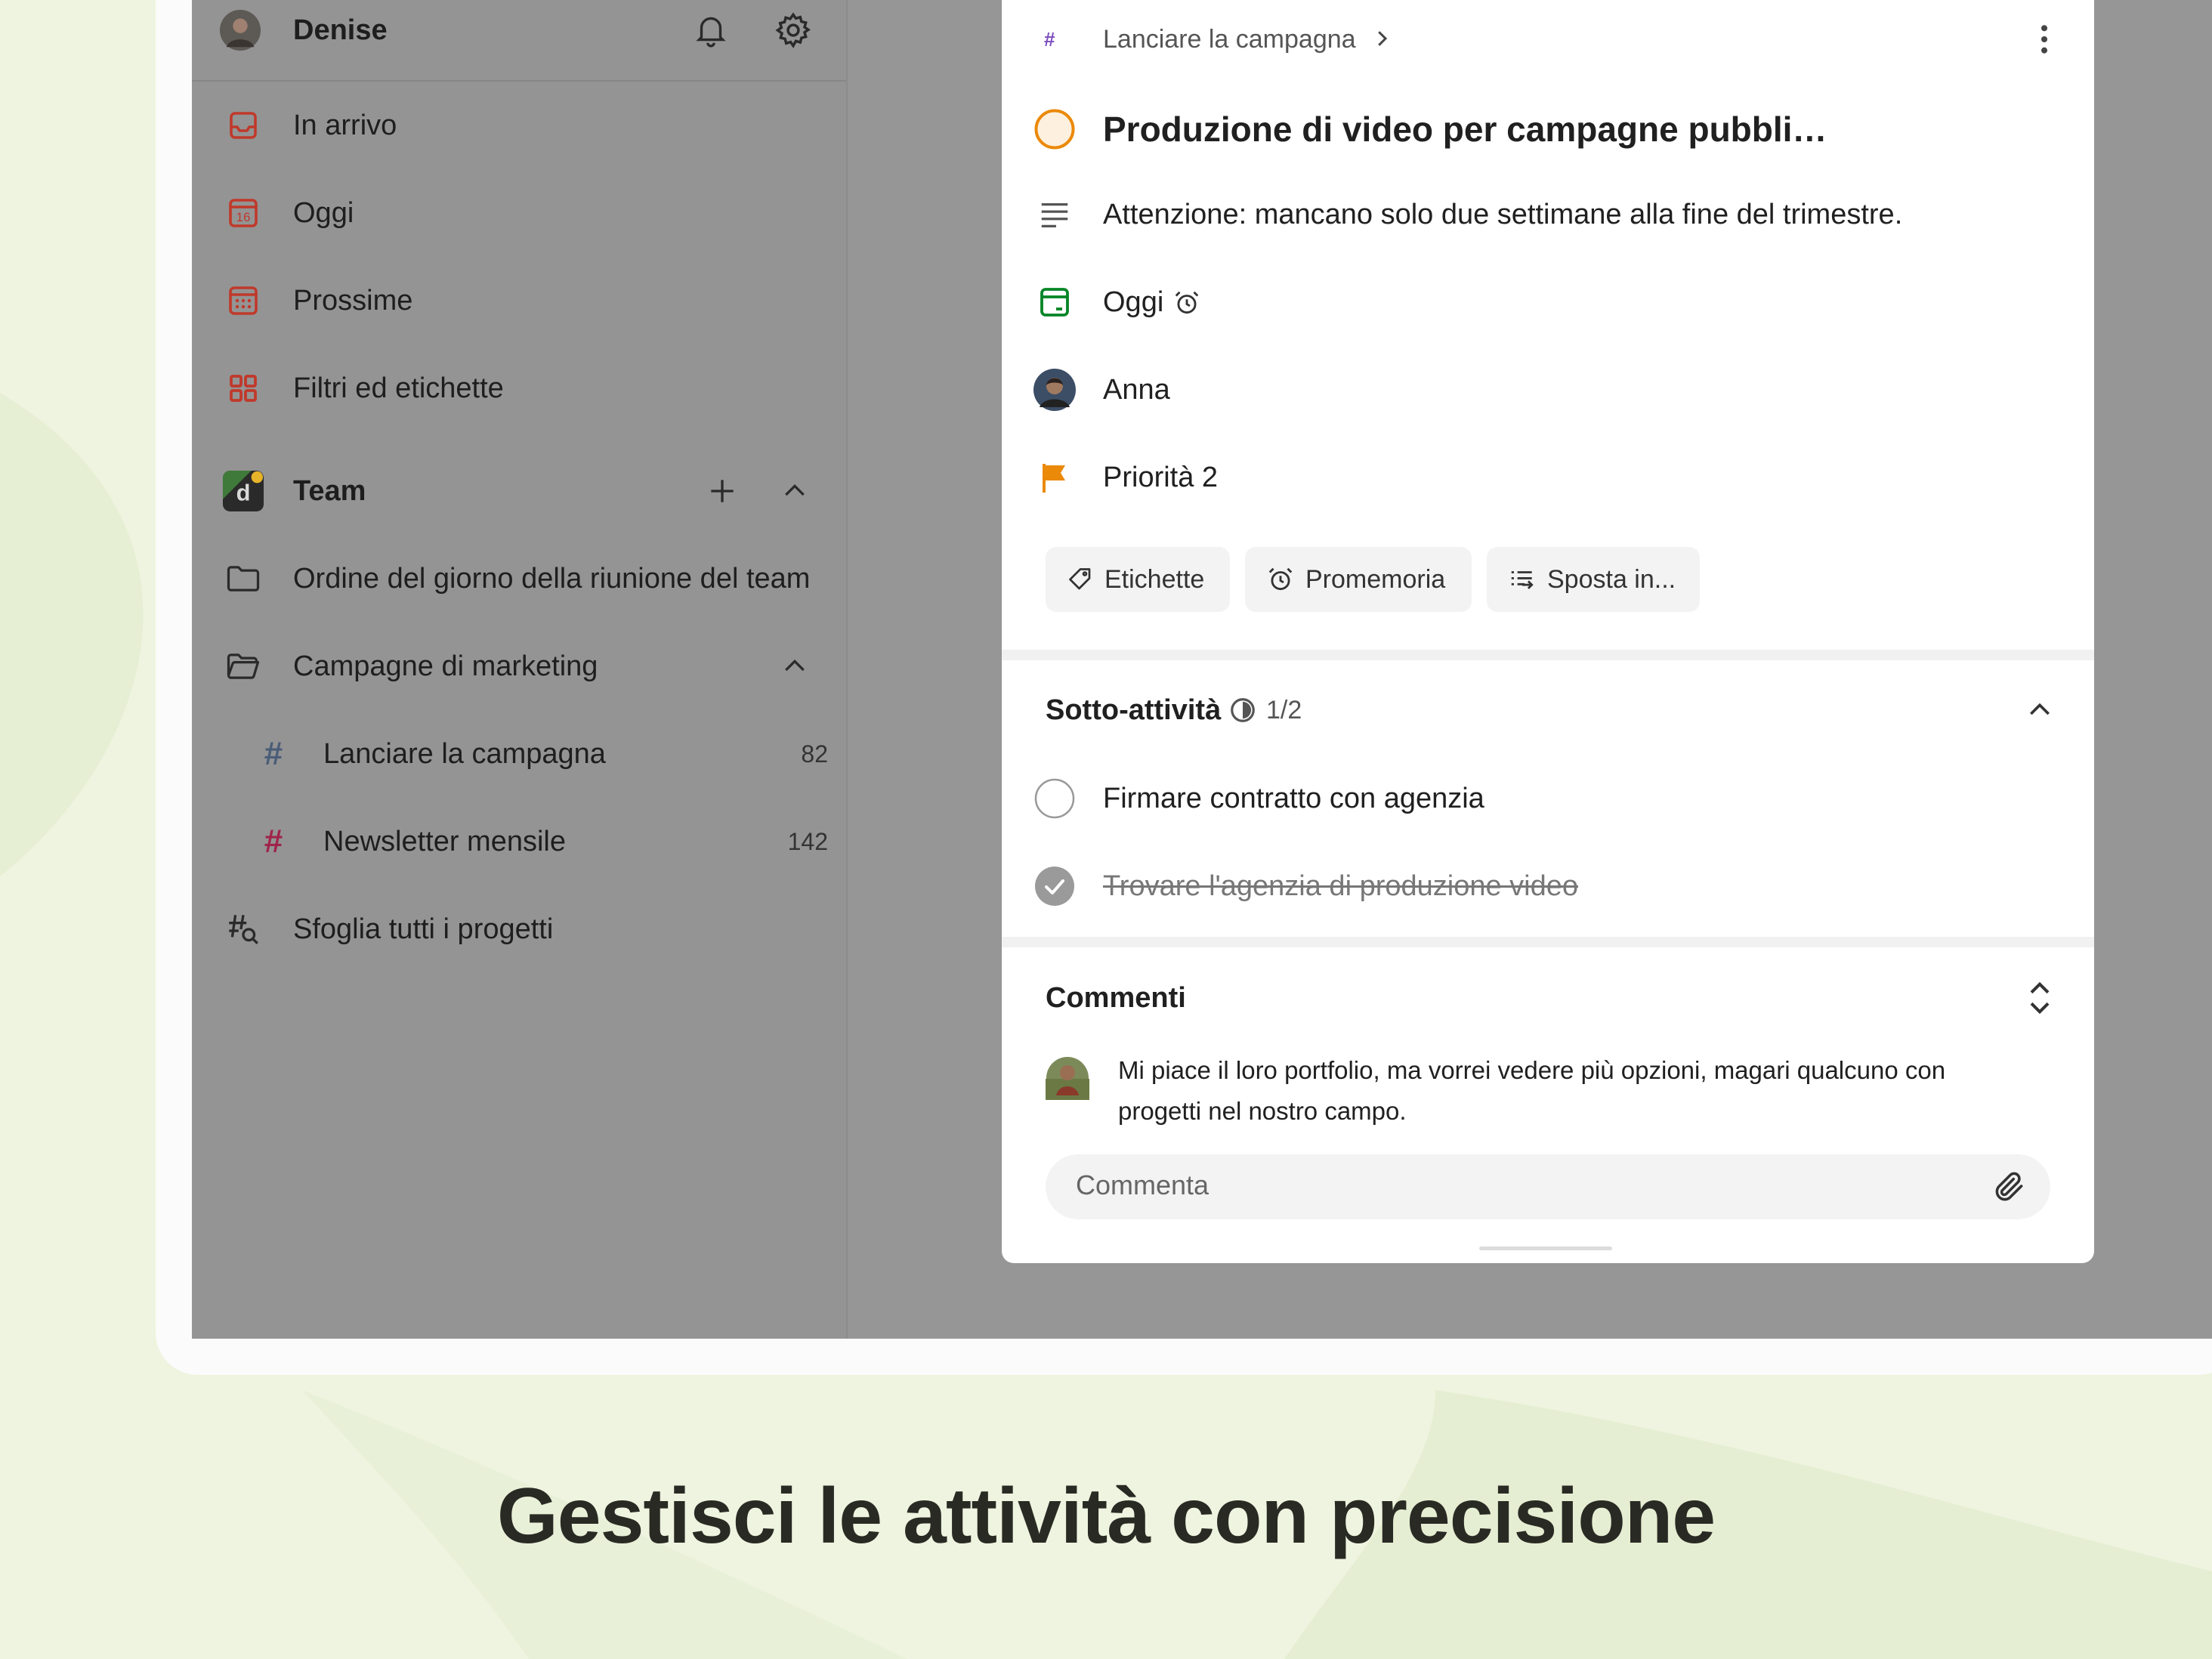  What do you see at coordinates (1548, 710) in the screenshot?
I see `subtasks-header: Sotto-attività 1/2` at bounding box center [1548, 710].